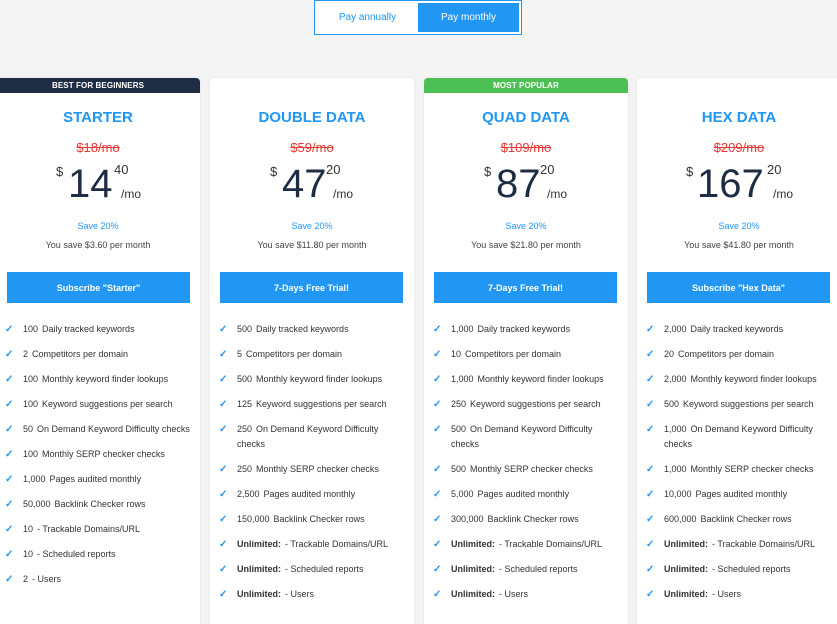 The height and width of the screenshot is (624, 837). I want to click on save-amount: You save $21.80 per month, so click(526, 245).